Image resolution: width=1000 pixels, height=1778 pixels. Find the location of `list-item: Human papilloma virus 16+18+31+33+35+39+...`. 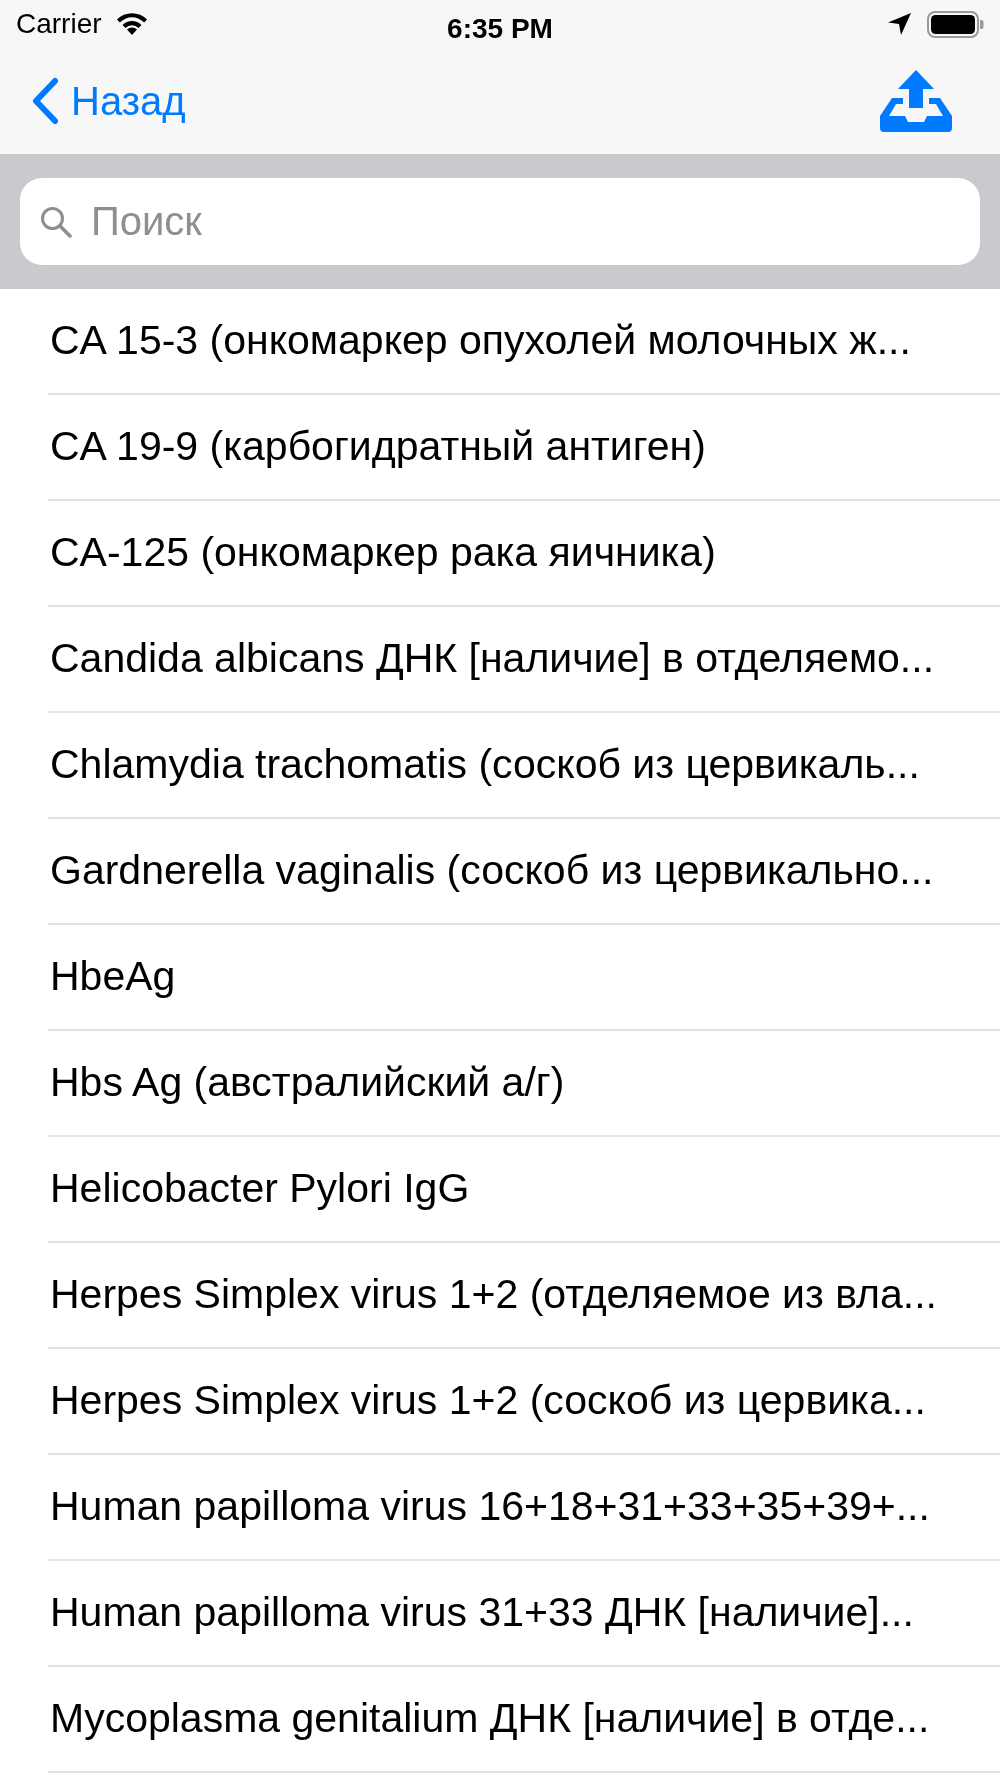

list-item: Human papilloma virus 16+18+31+33+35+39+... is located at coordinates (524, 1508).